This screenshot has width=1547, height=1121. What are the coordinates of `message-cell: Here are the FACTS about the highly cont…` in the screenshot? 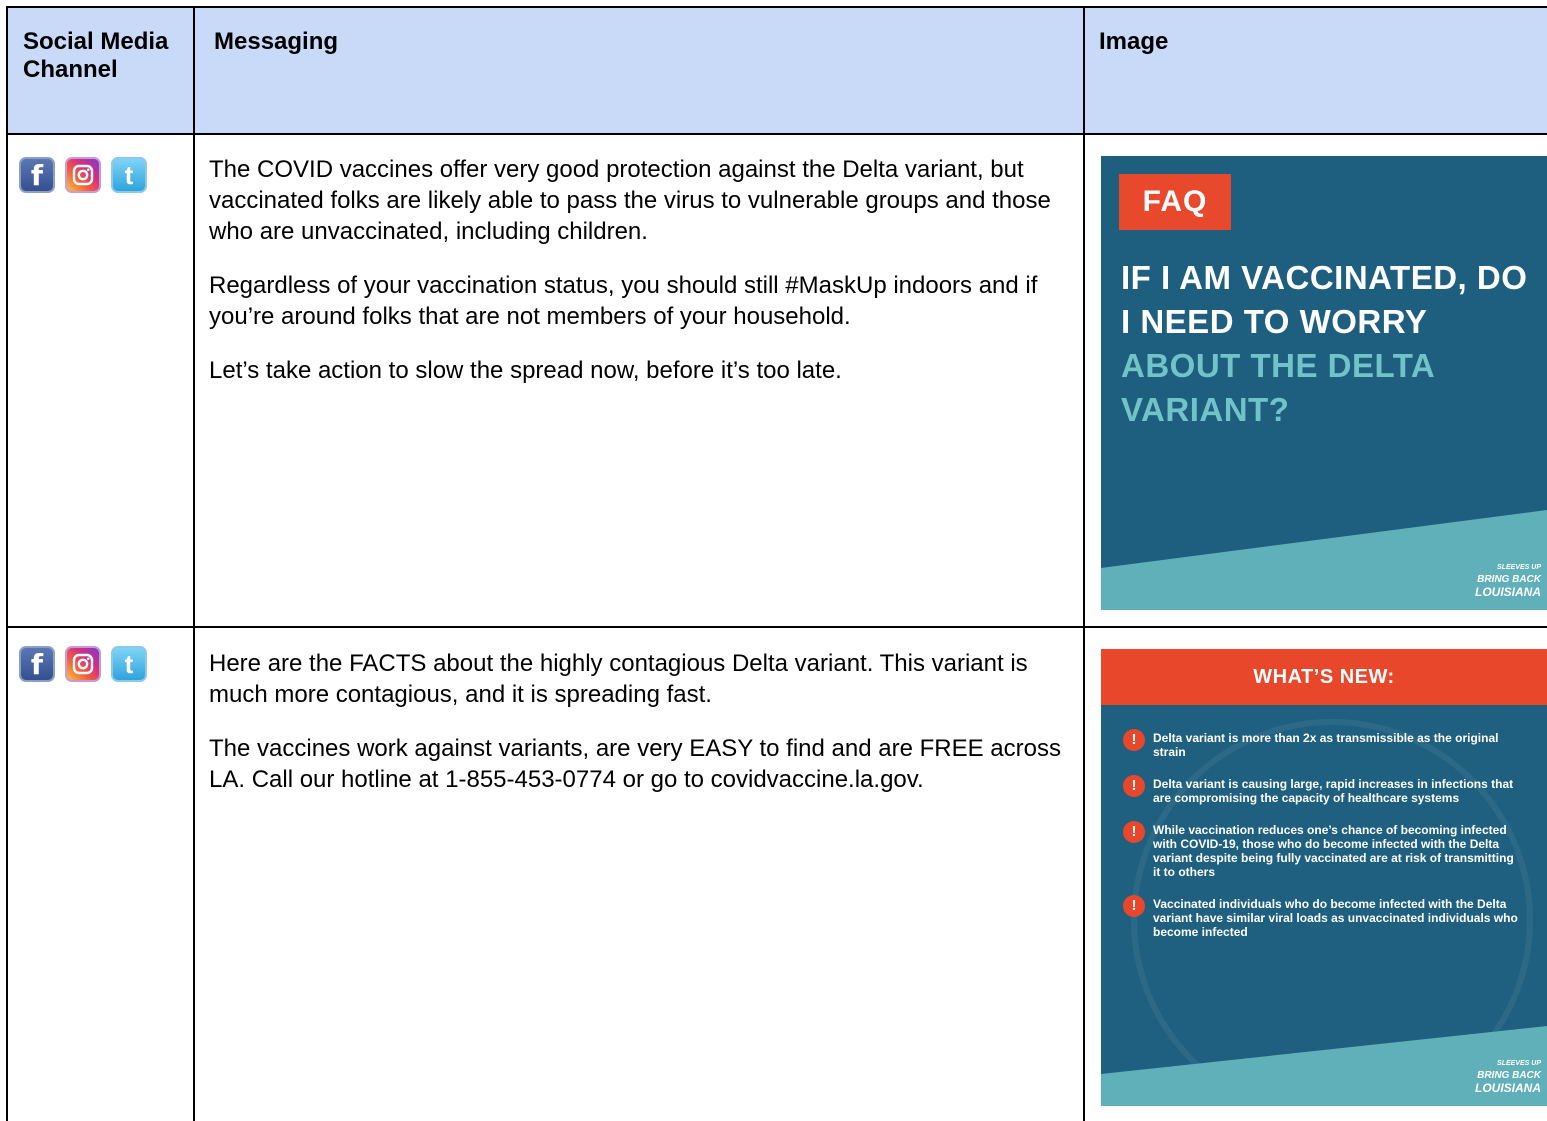 It's located at (639, 733).